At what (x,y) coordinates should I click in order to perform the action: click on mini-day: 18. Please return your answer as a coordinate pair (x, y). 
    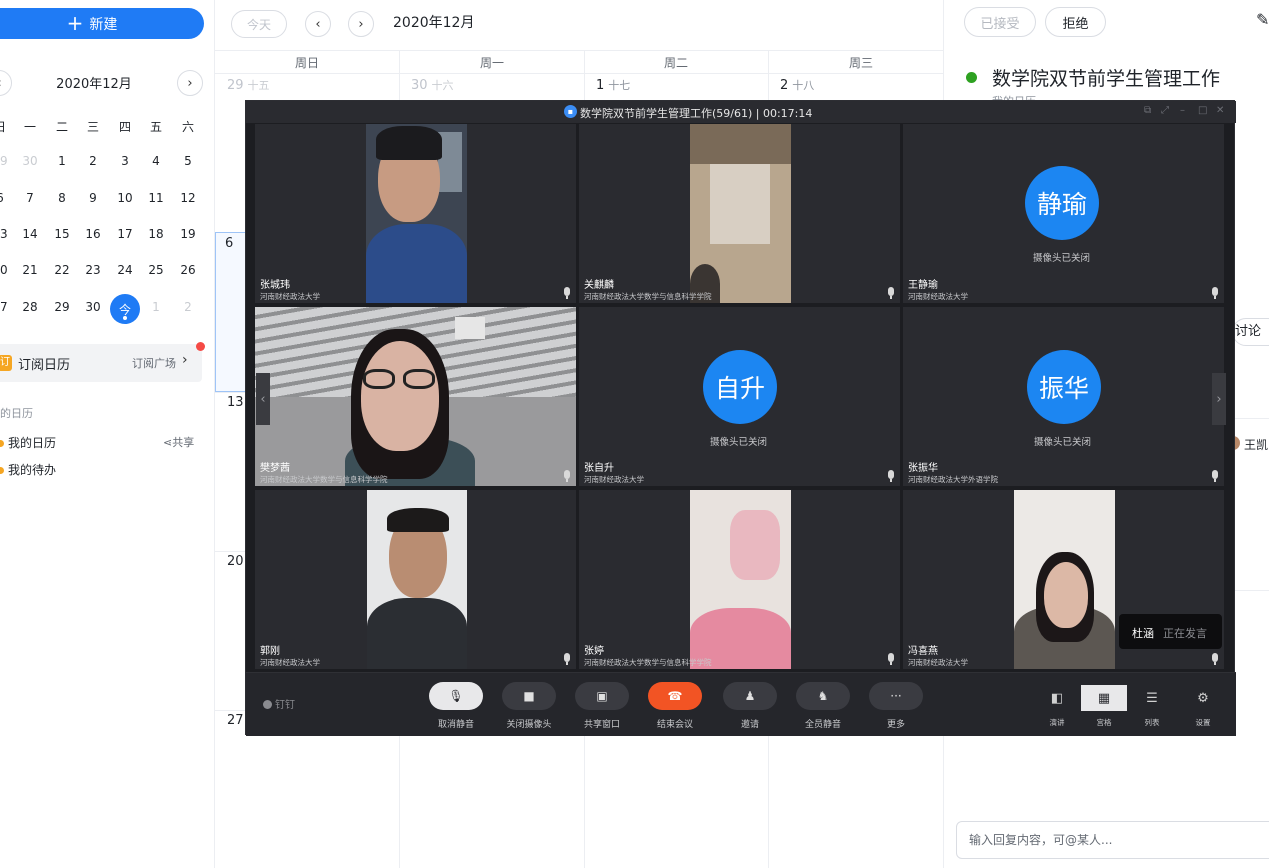
    Looking at the image, I should click on (156, 234).